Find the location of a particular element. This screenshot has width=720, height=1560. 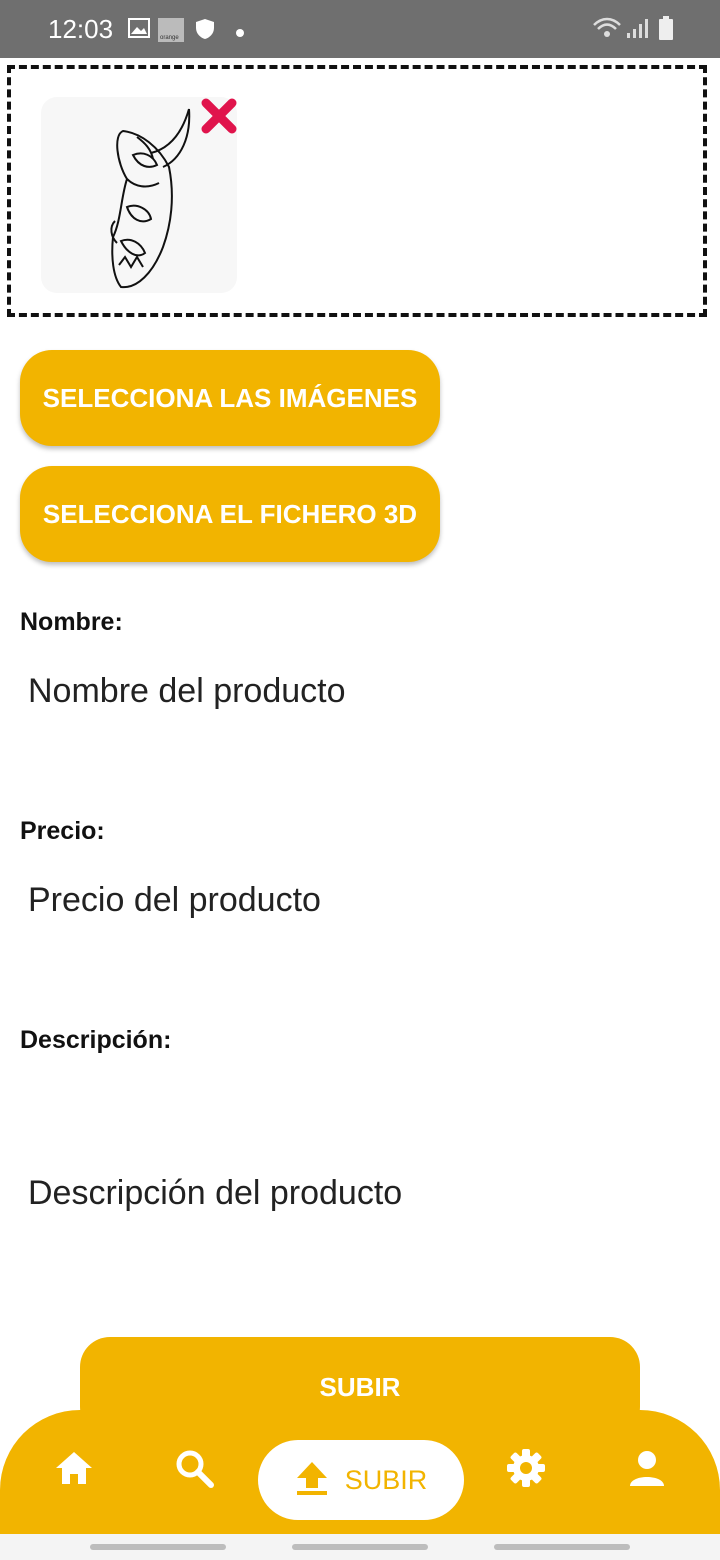

status-time: 12:03 is located at coordinates (81, 29).